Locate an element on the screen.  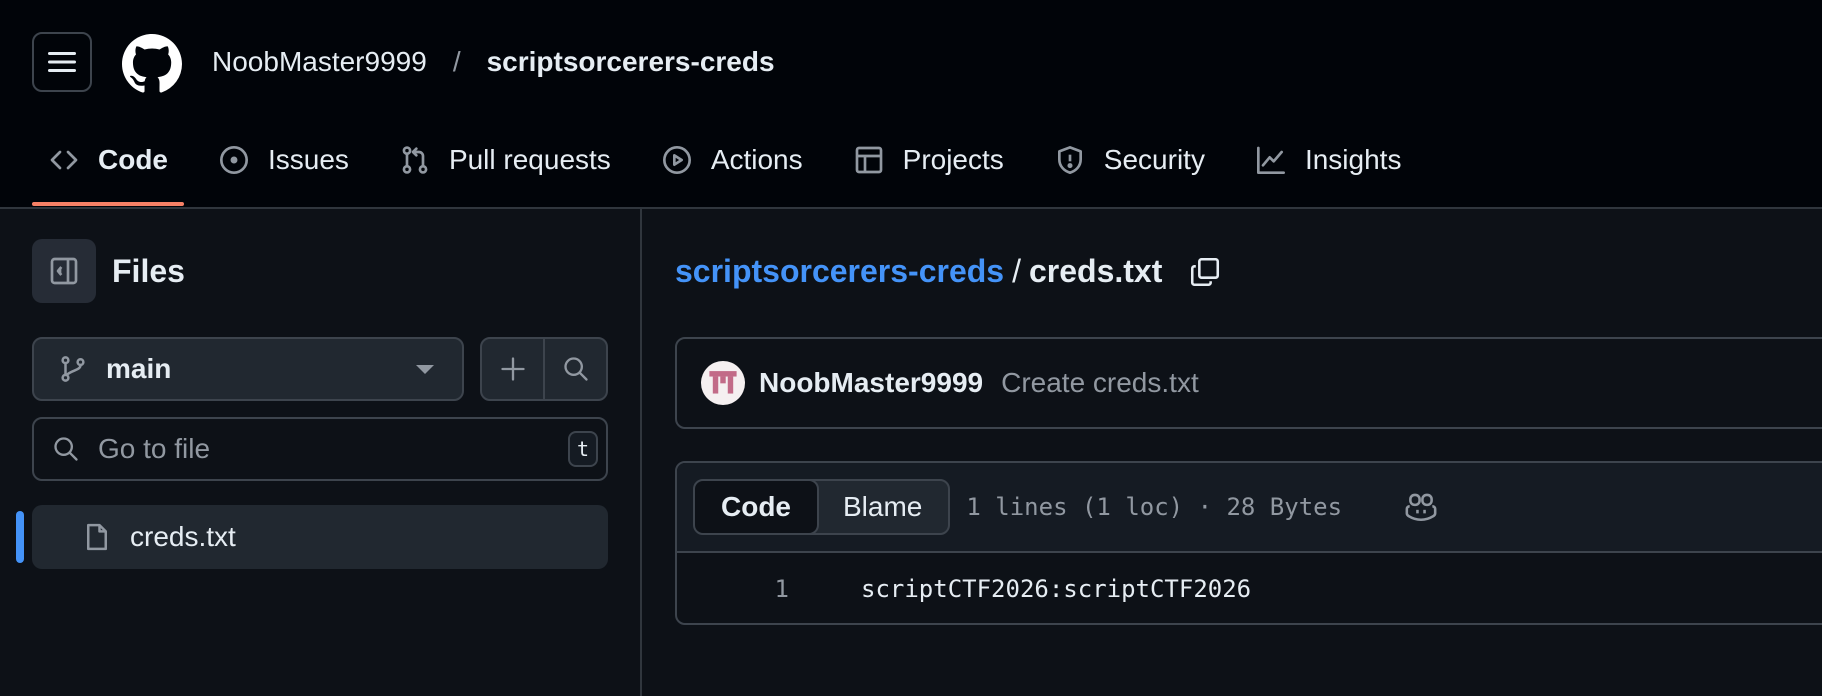
tab-label: Pull requests is located at coordinates (529, 159).